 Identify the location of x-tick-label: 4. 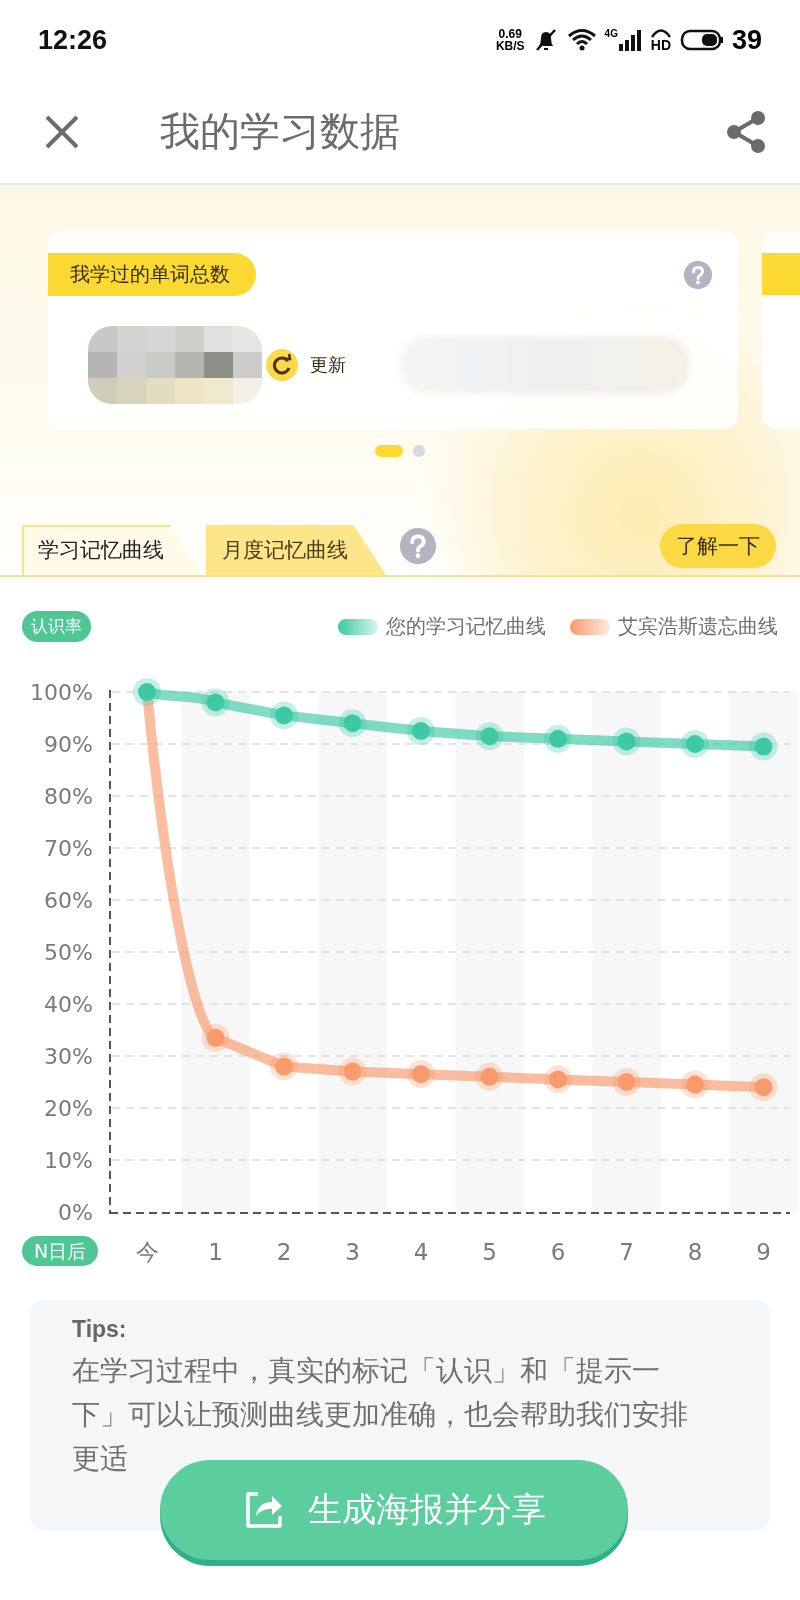
(421, 1252).